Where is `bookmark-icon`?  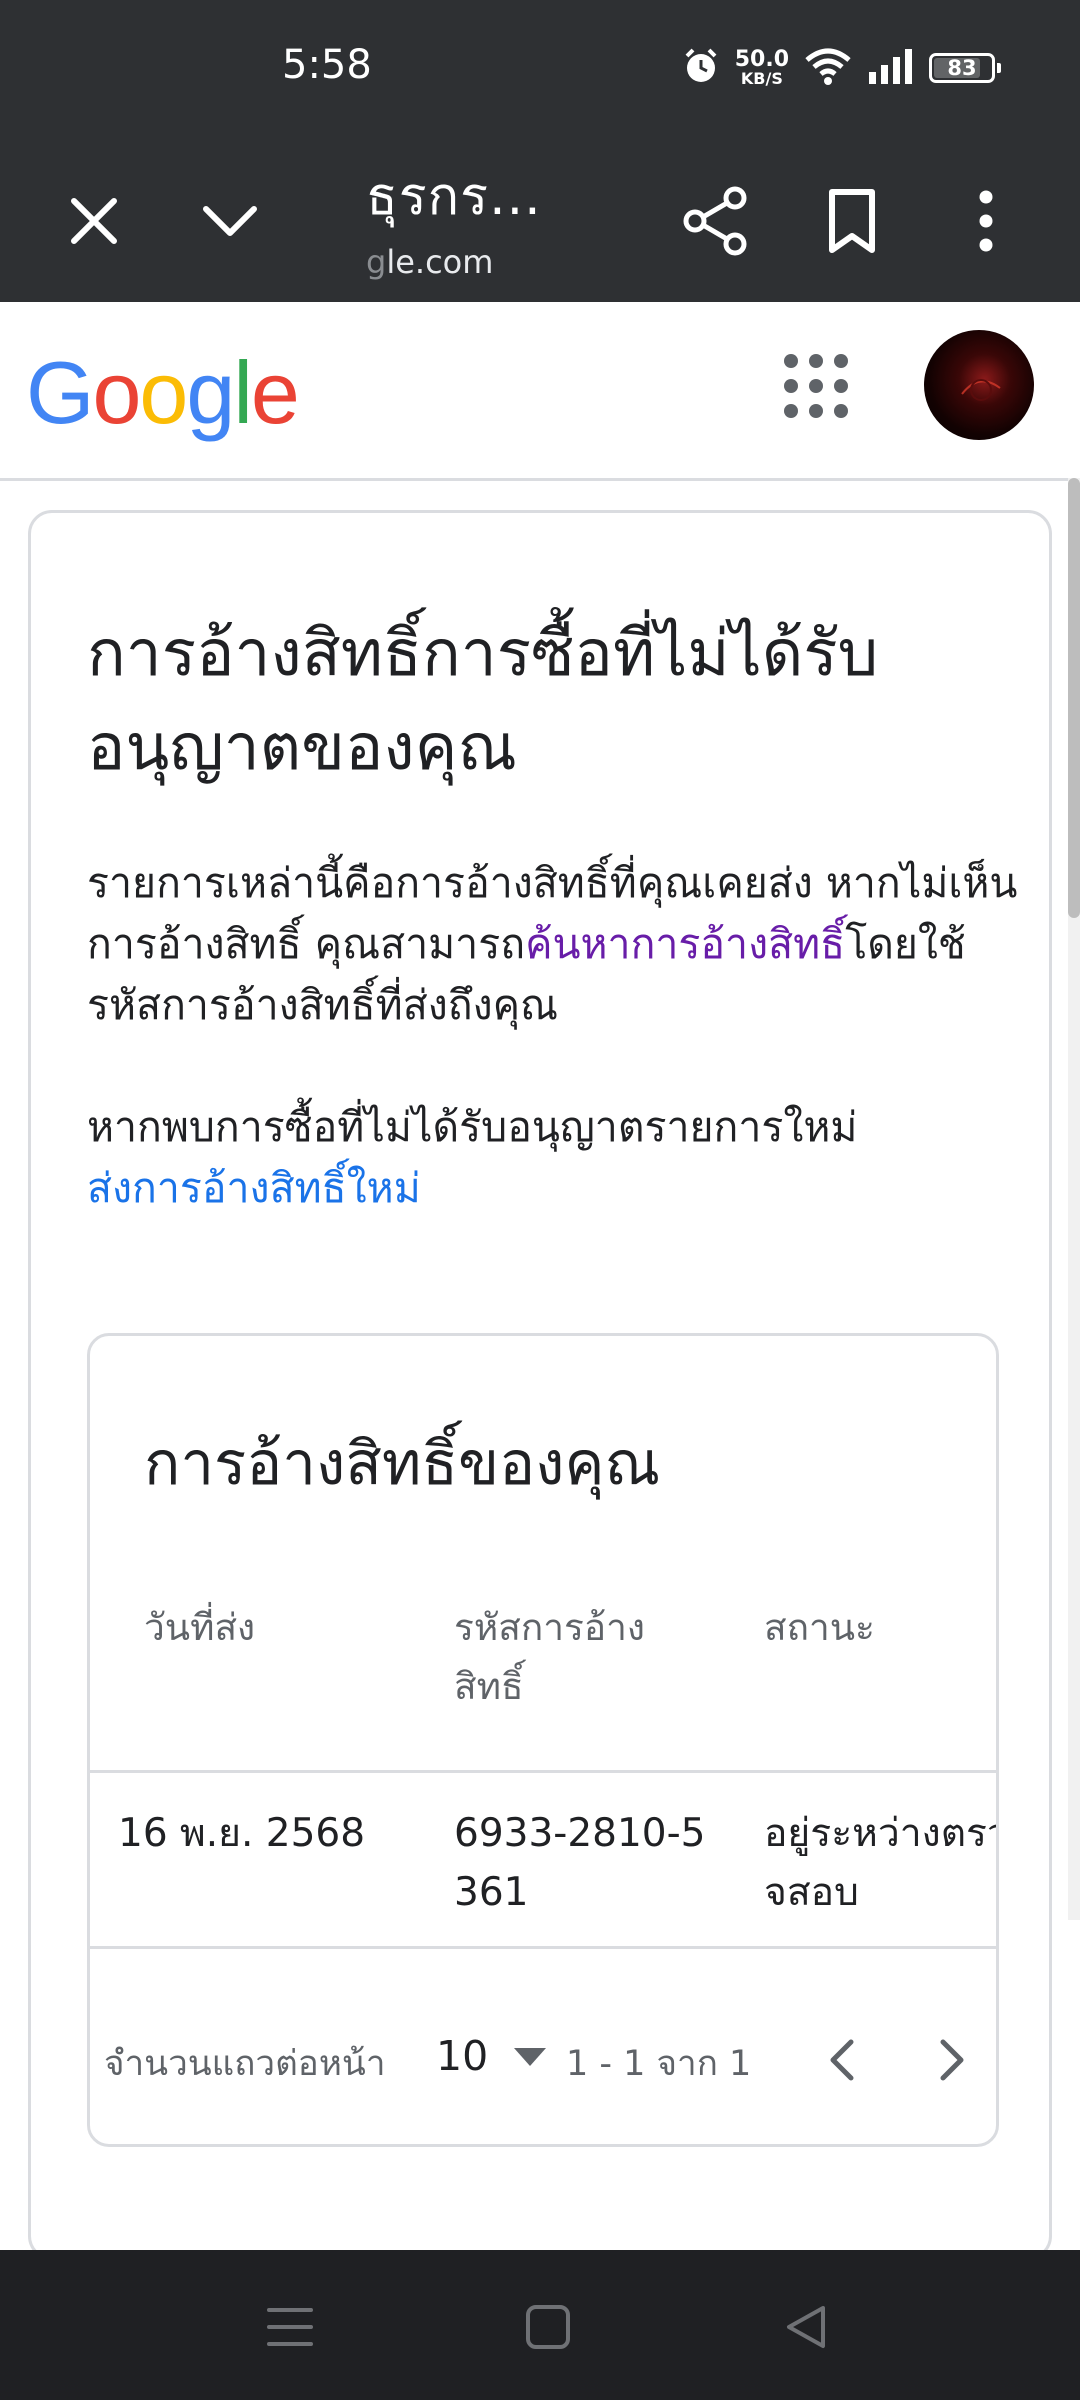
bookmark-icon is located at coordinates (852, 221).